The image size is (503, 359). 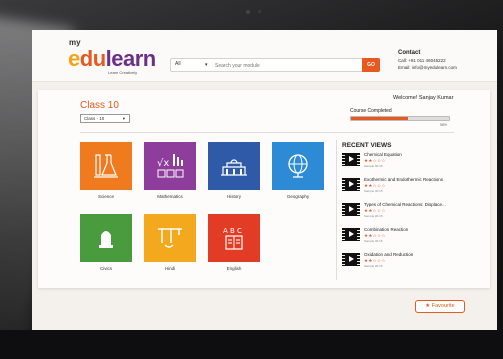 I want to click on course-progress-bar, so click(x=400, y=118).